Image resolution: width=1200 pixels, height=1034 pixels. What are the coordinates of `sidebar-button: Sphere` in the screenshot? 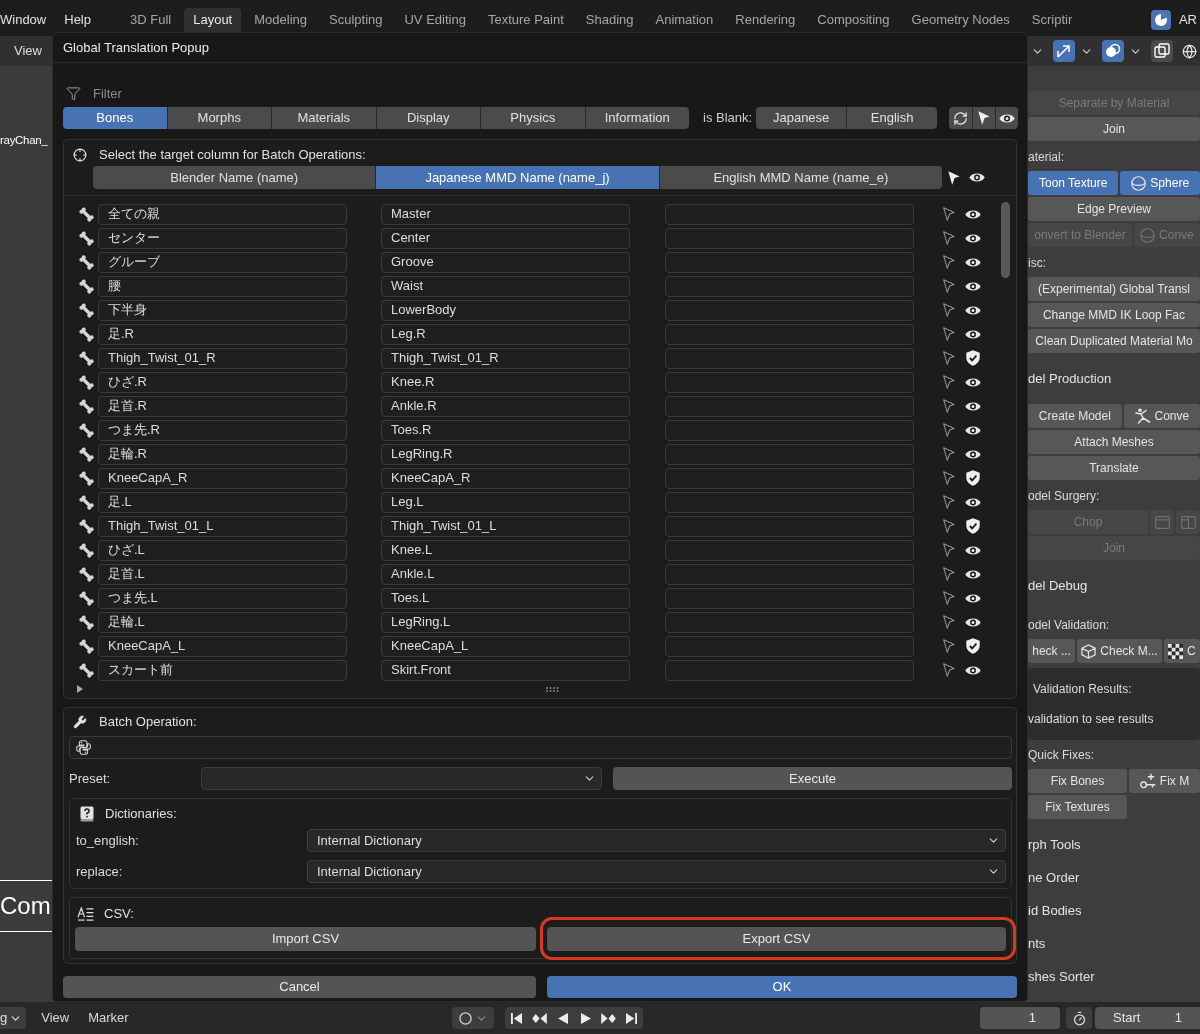 It's located at (1160, 183).